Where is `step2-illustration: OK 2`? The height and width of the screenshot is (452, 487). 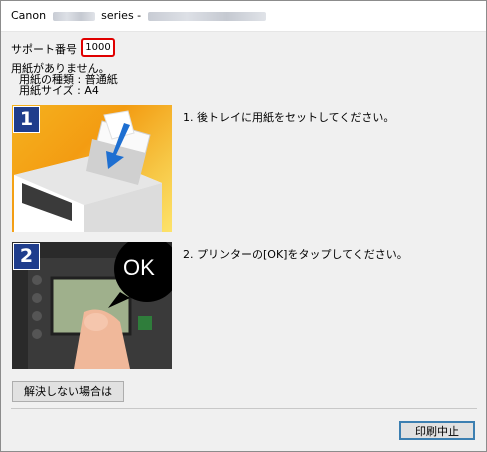 step2-illustration: OK 2 is located at coordinates (92, 305).